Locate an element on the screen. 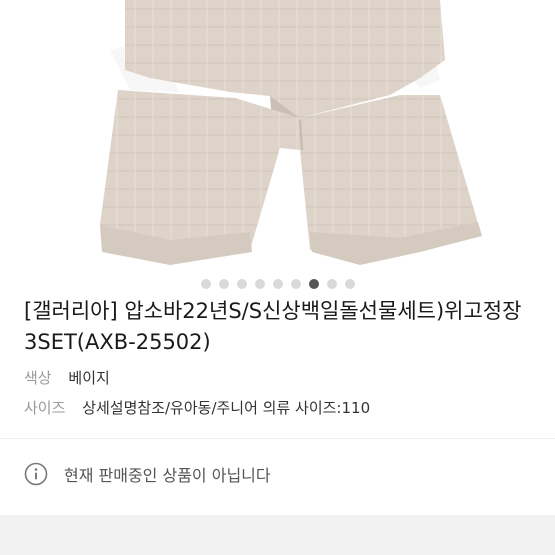 The height and width of the screenshot is (555, 555). carousel-dot-active is located at coordinates (313, 284).